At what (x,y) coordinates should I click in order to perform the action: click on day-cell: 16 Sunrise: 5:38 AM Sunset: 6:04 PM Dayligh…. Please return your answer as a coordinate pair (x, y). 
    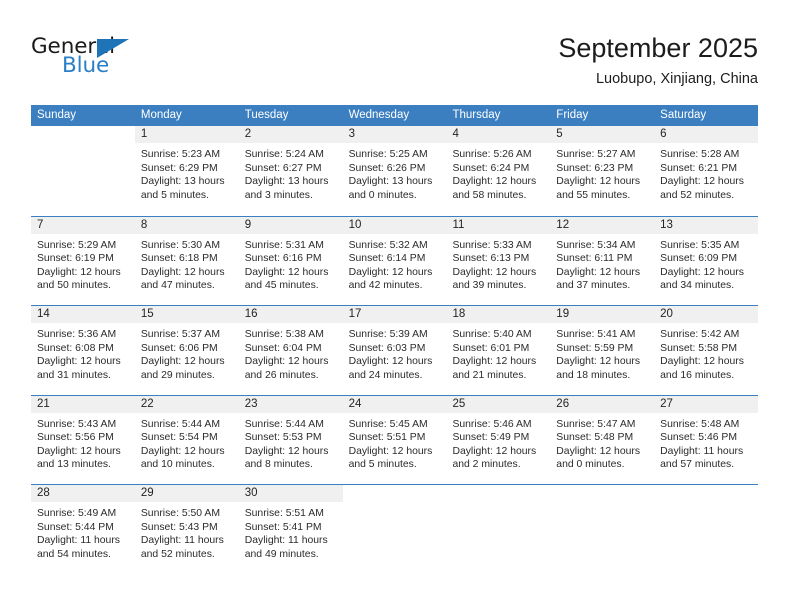
    Looking at the image, I should click on (290, 350).